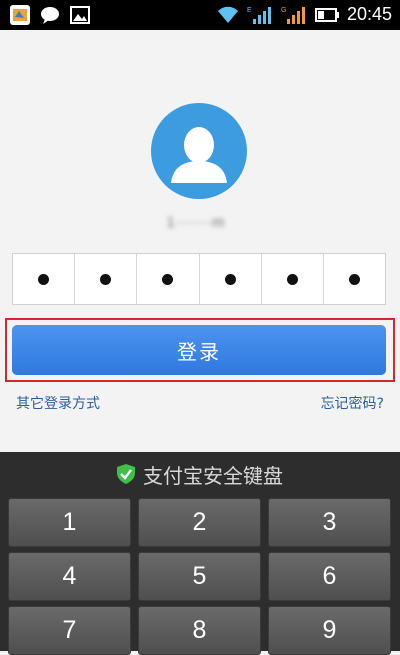  I want to click on image-icon, so click(80, 15).